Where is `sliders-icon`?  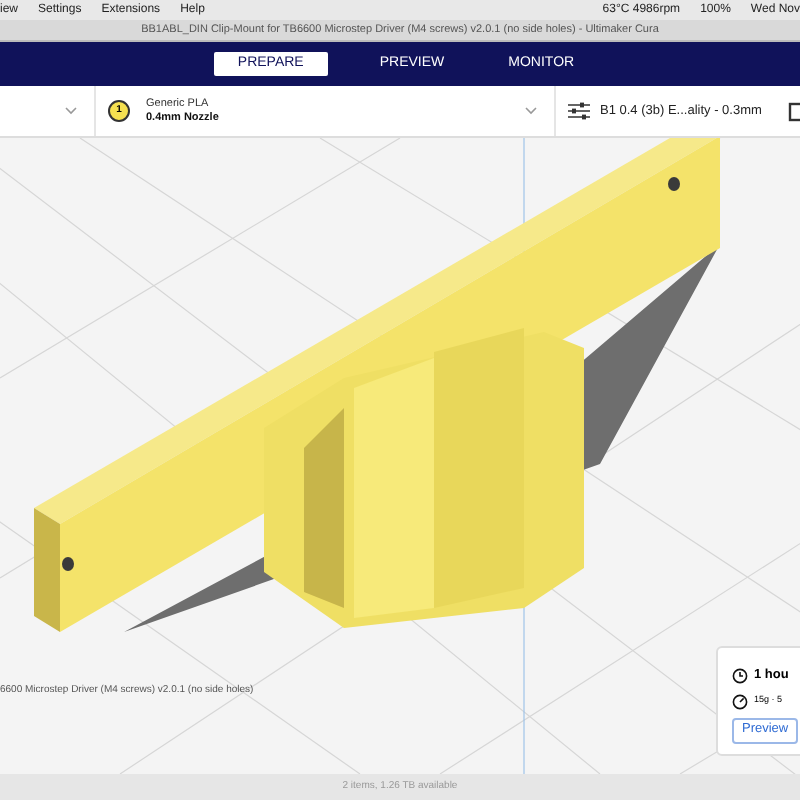 sliders-icon is located at coordinates (579, 111).